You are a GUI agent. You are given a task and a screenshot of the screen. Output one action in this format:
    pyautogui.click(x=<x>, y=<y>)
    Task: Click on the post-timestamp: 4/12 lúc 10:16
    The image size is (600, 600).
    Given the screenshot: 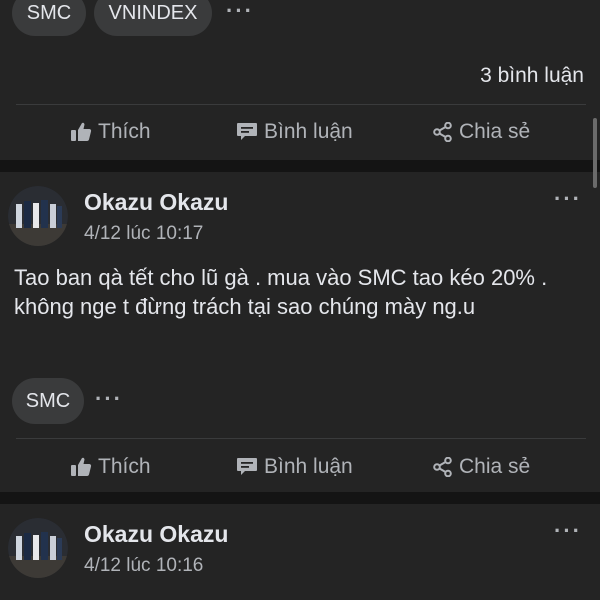 What is the action you would take?
    pyautogui.click(x=143, y=566)
    